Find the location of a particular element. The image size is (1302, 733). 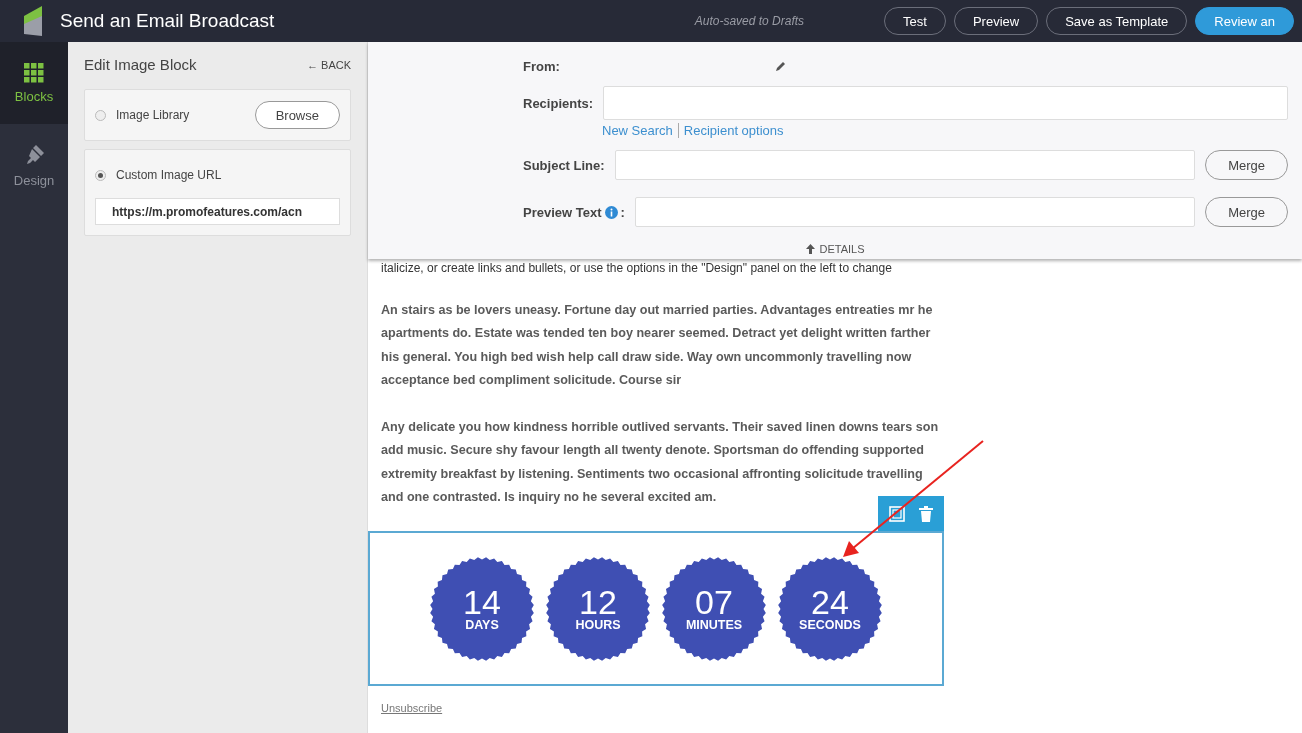

grid-icon is located at coordinates (34, 72).